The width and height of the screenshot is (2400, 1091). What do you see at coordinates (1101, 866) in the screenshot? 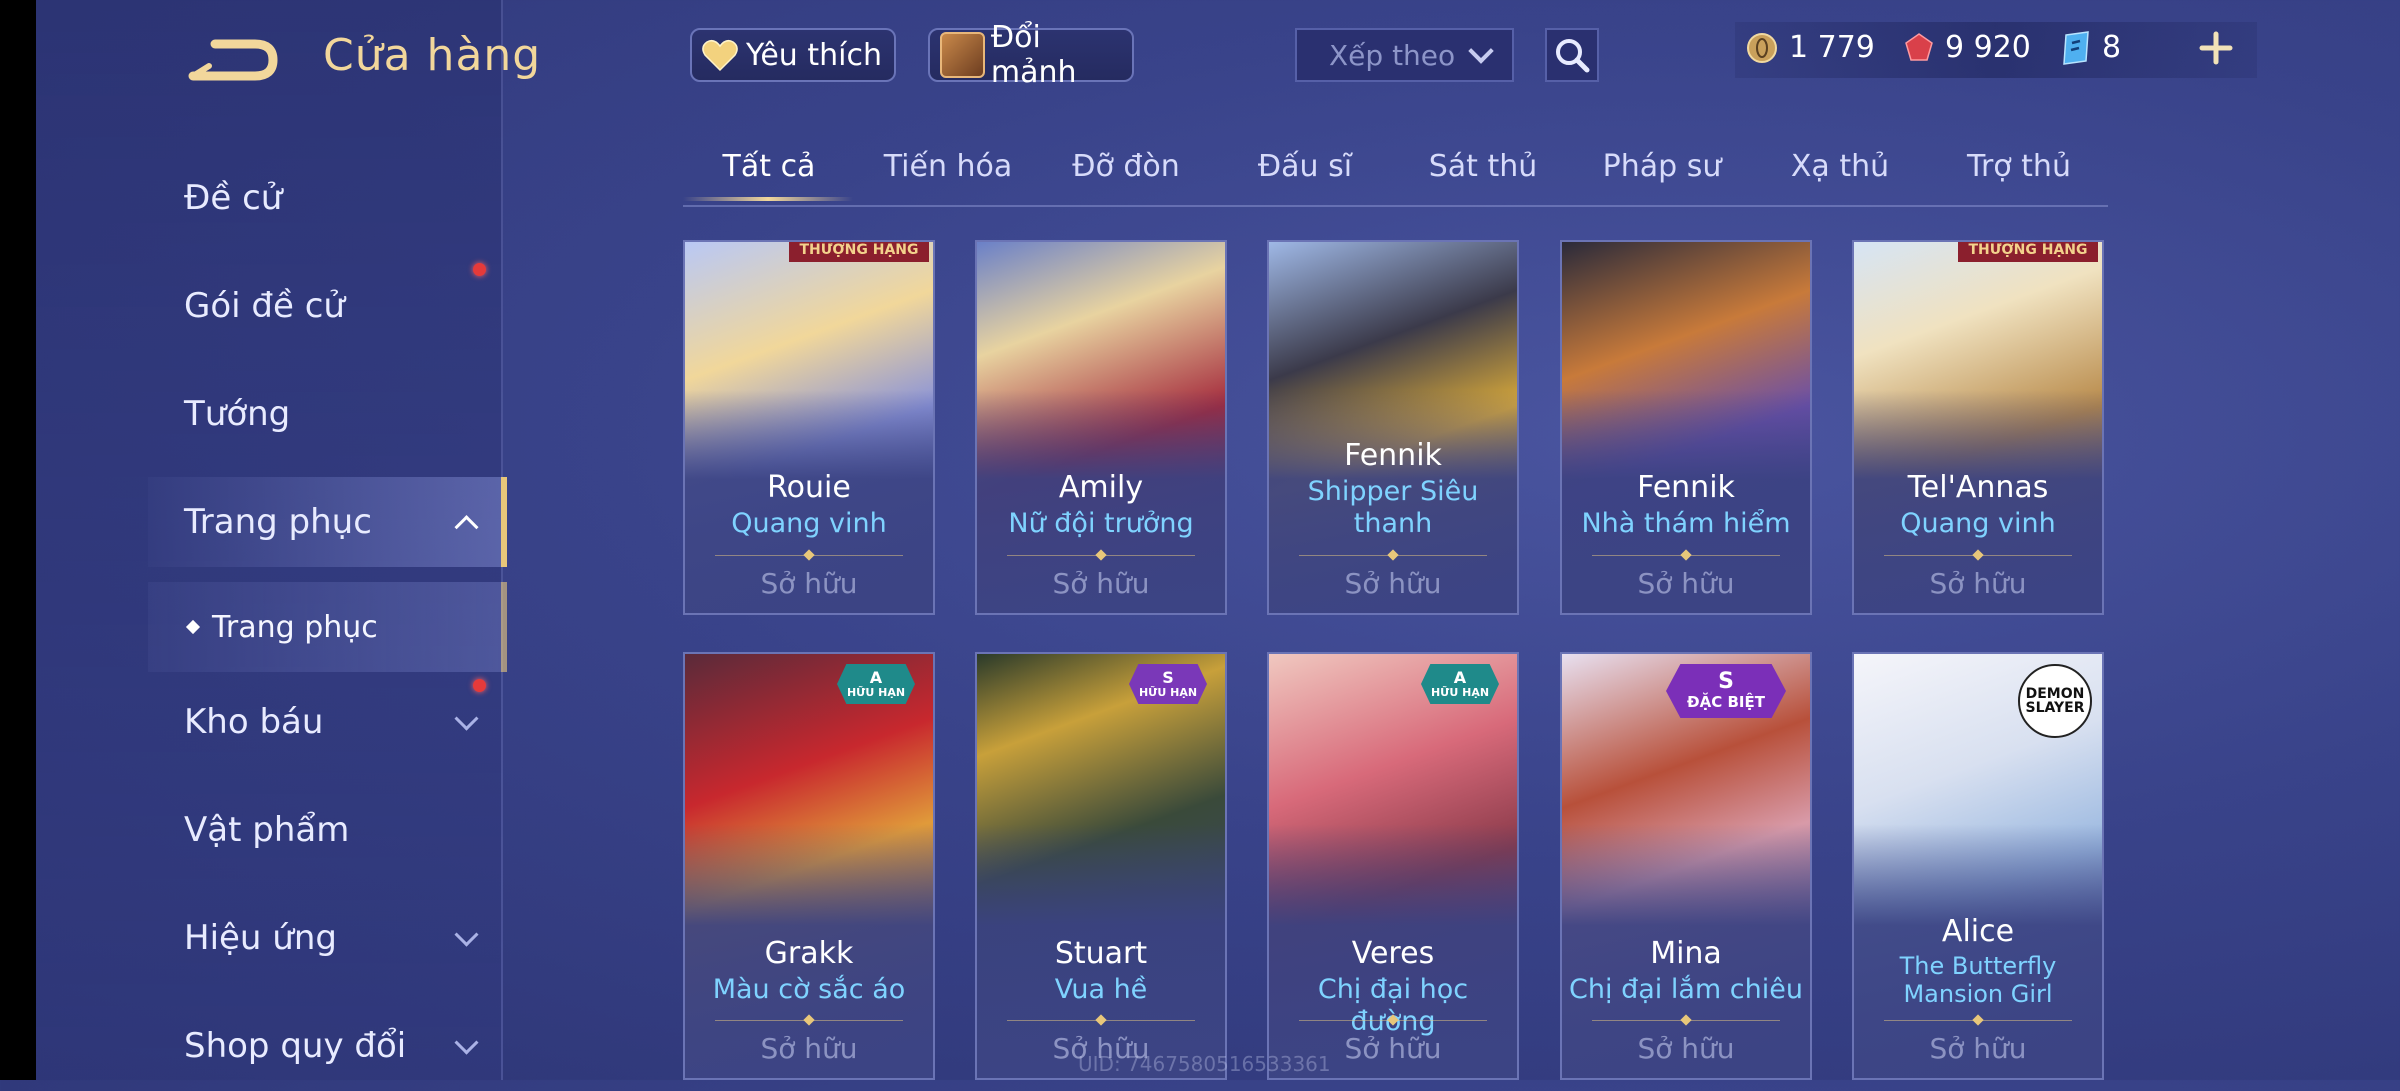
I see `skin-card: S HỮU HẠN Stuart Vua hề Sở hữu` at bounding box center [1101, 866].